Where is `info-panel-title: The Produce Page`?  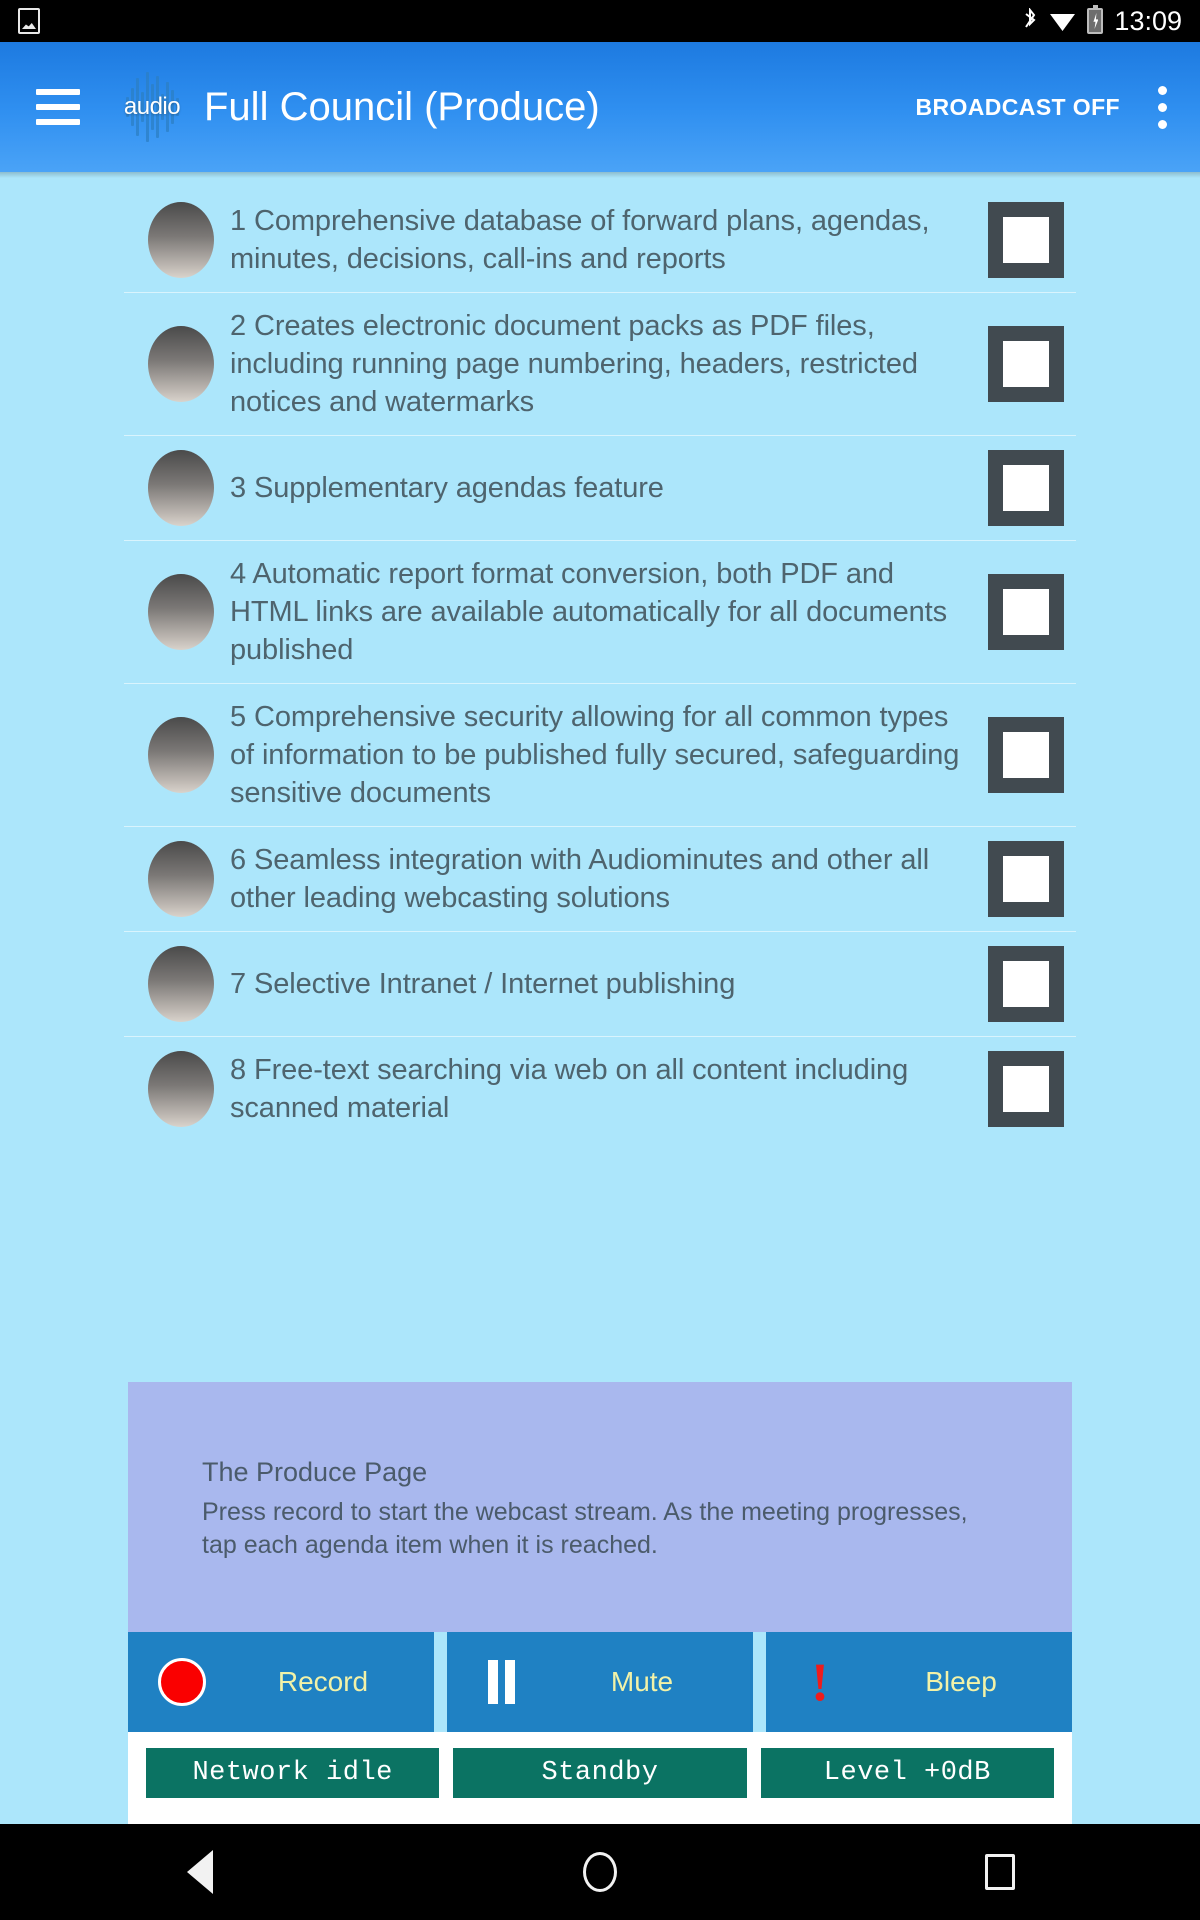 info-panel-title: The Produce Page is located at coordinates (315, 1472).